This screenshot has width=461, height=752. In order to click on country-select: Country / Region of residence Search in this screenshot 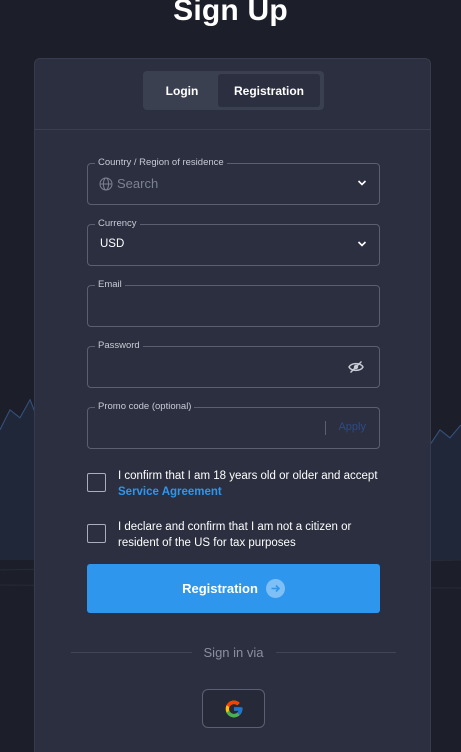, I will do `click(233, 181)`.